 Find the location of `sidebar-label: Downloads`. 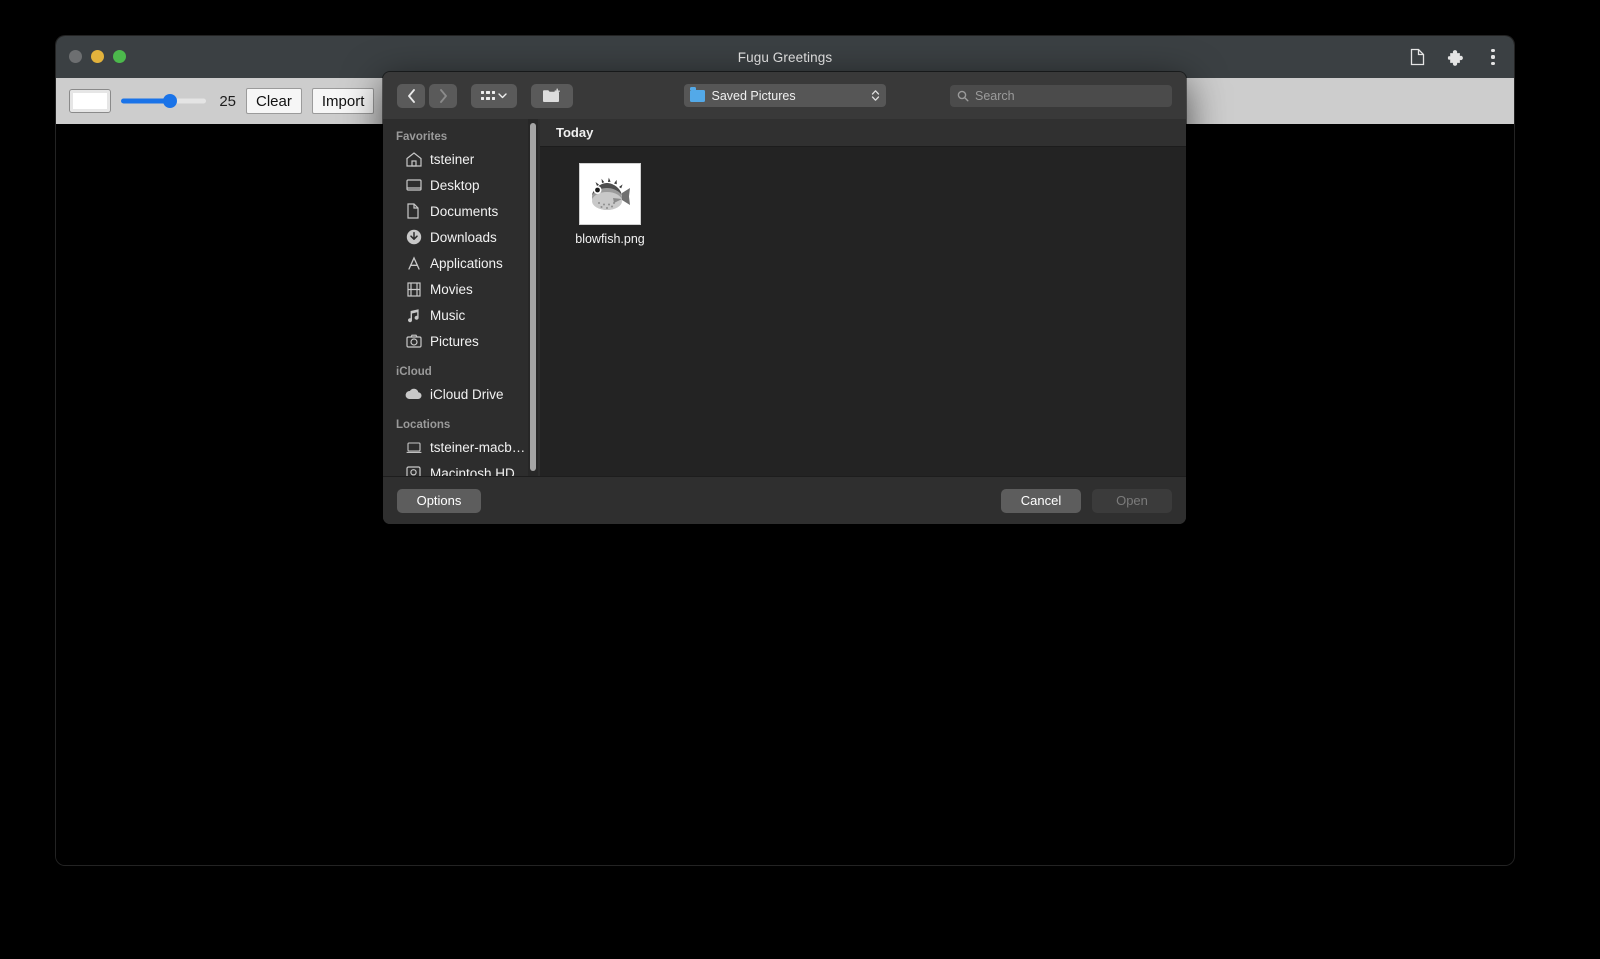

sidebar-label: Downloads is located at coordinates (463, 237).